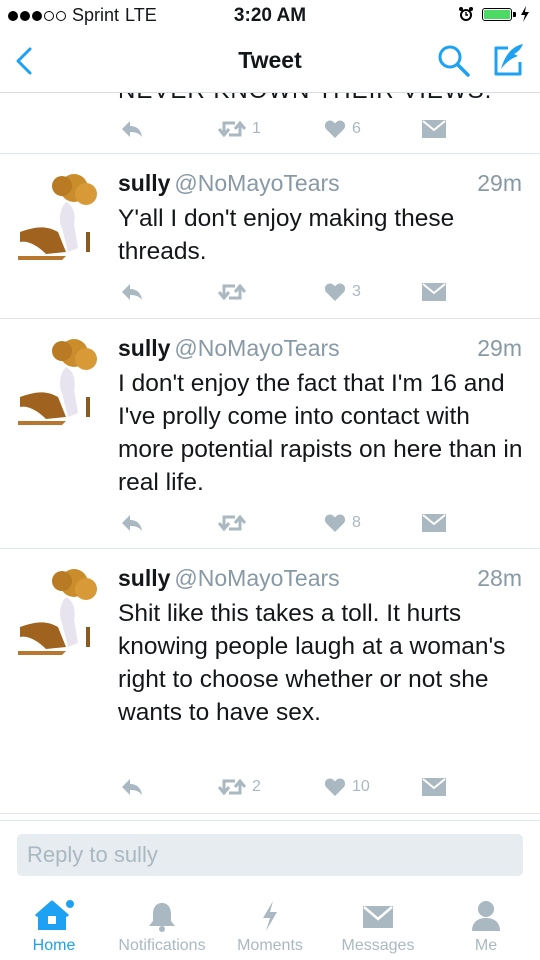 This screenshot has width=540, height=960. I want to click on charging-icon, so click(525, 14).